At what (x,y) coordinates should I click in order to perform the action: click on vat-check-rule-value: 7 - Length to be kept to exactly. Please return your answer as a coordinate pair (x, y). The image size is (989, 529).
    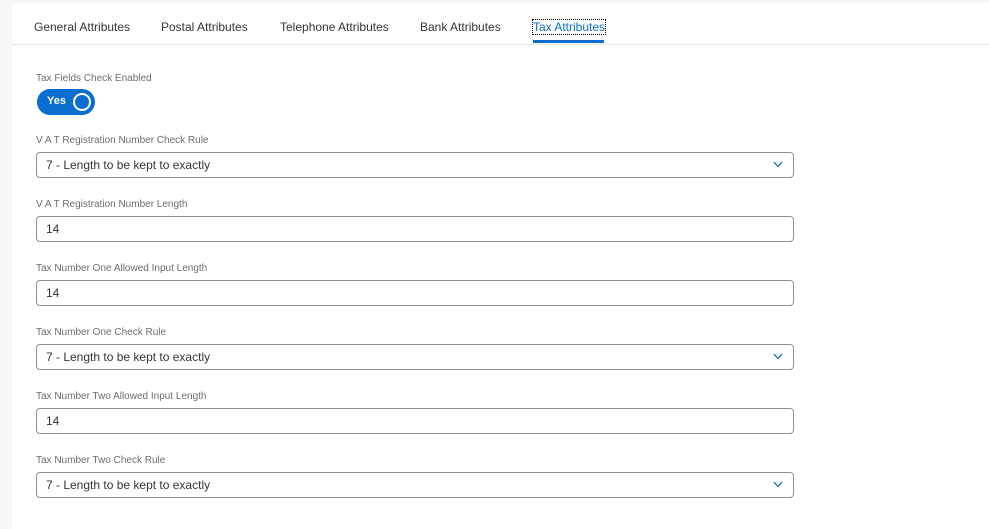
    Looking at the image, I should click on (128, 165).